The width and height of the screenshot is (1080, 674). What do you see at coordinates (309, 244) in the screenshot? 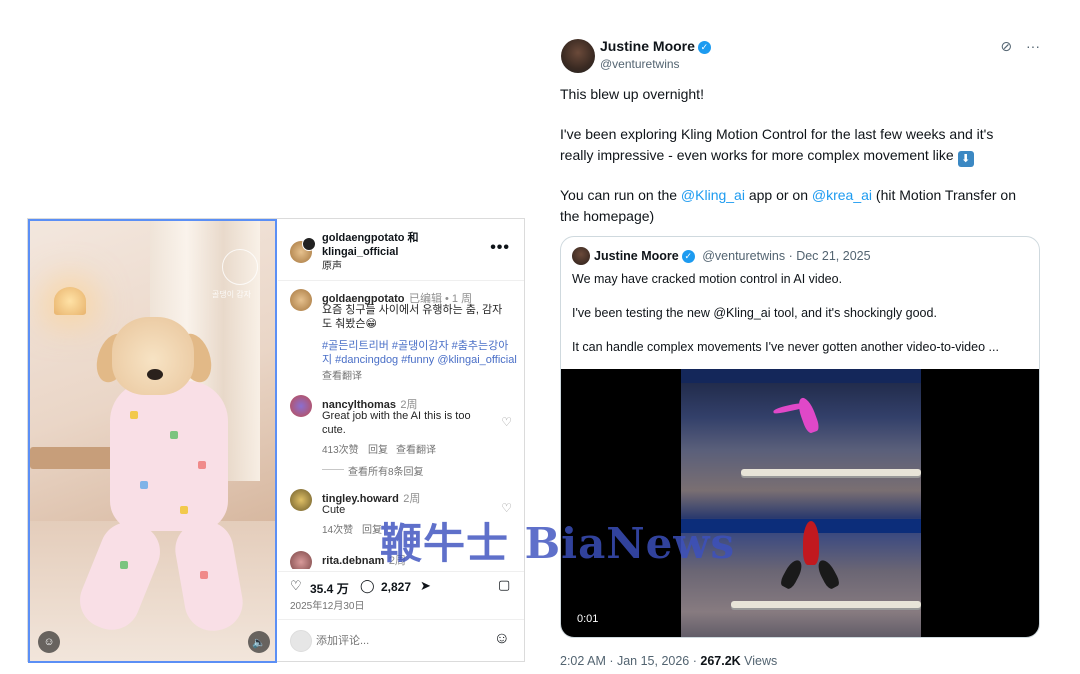
I see `coauthor-avatar` at bounding box center [309, 244].